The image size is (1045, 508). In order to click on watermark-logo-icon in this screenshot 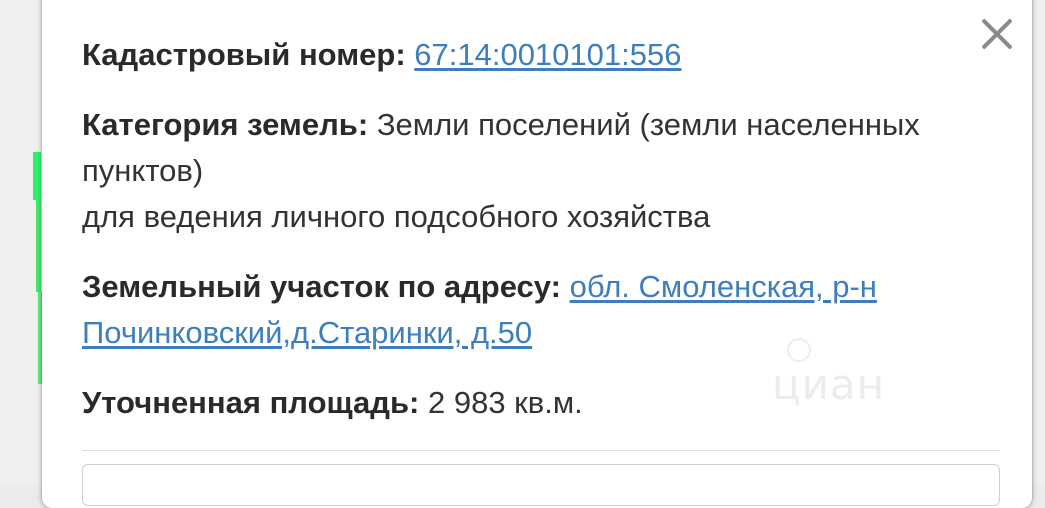, I will do `click(799, 350)`.